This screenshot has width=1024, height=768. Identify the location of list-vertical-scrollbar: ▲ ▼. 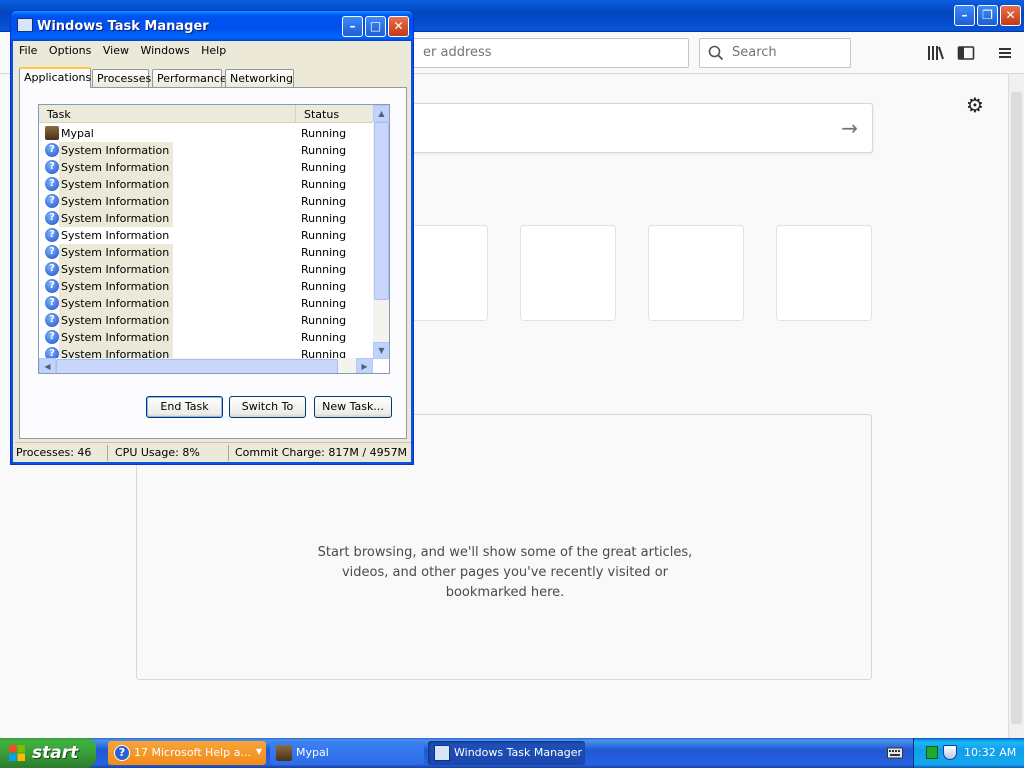
(381, 232).